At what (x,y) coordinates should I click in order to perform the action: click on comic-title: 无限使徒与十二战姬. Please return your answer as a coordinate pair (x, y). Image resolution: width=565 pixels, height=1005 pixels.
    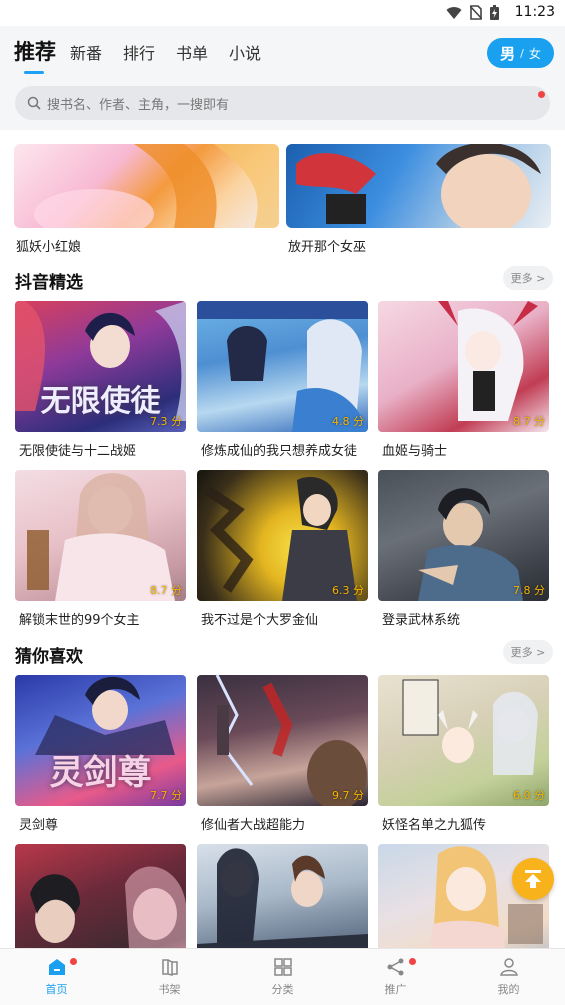
    Looking at the image, I should click on (78, 451).